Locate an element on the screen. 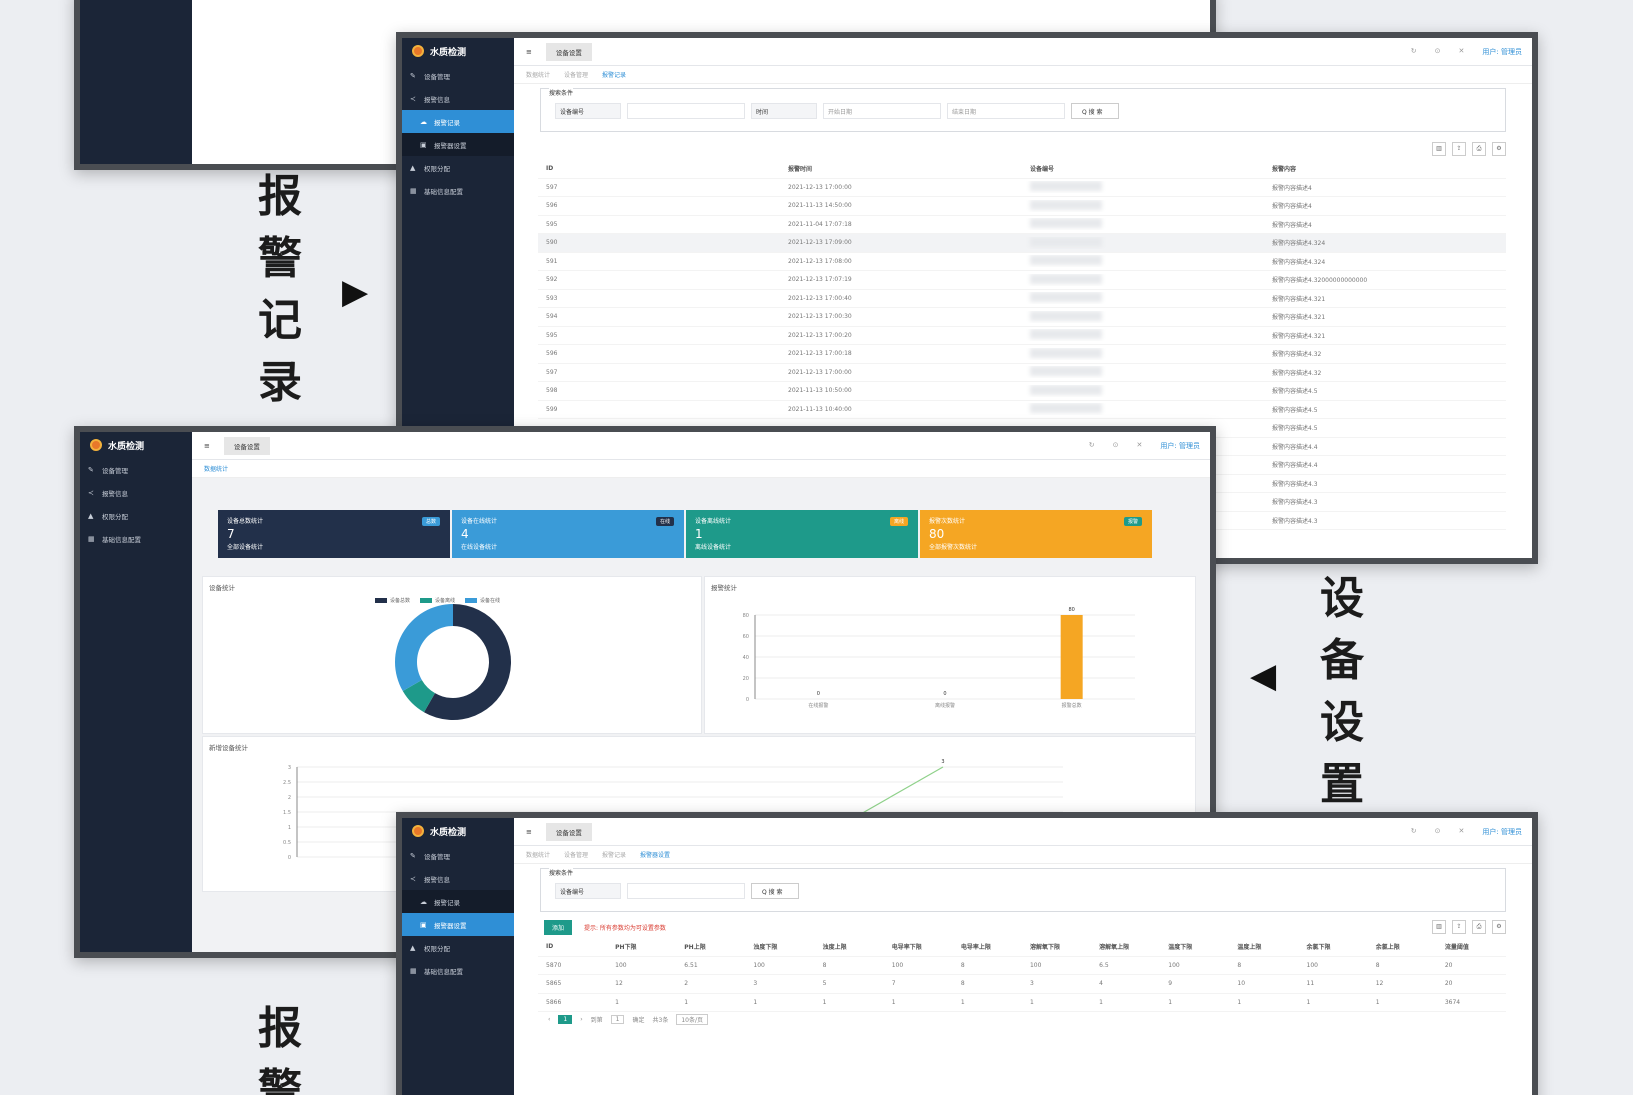 This screenshot has width=1633, height=1095. column-header: 流量阈值 is located at coordinates (1471, 946).